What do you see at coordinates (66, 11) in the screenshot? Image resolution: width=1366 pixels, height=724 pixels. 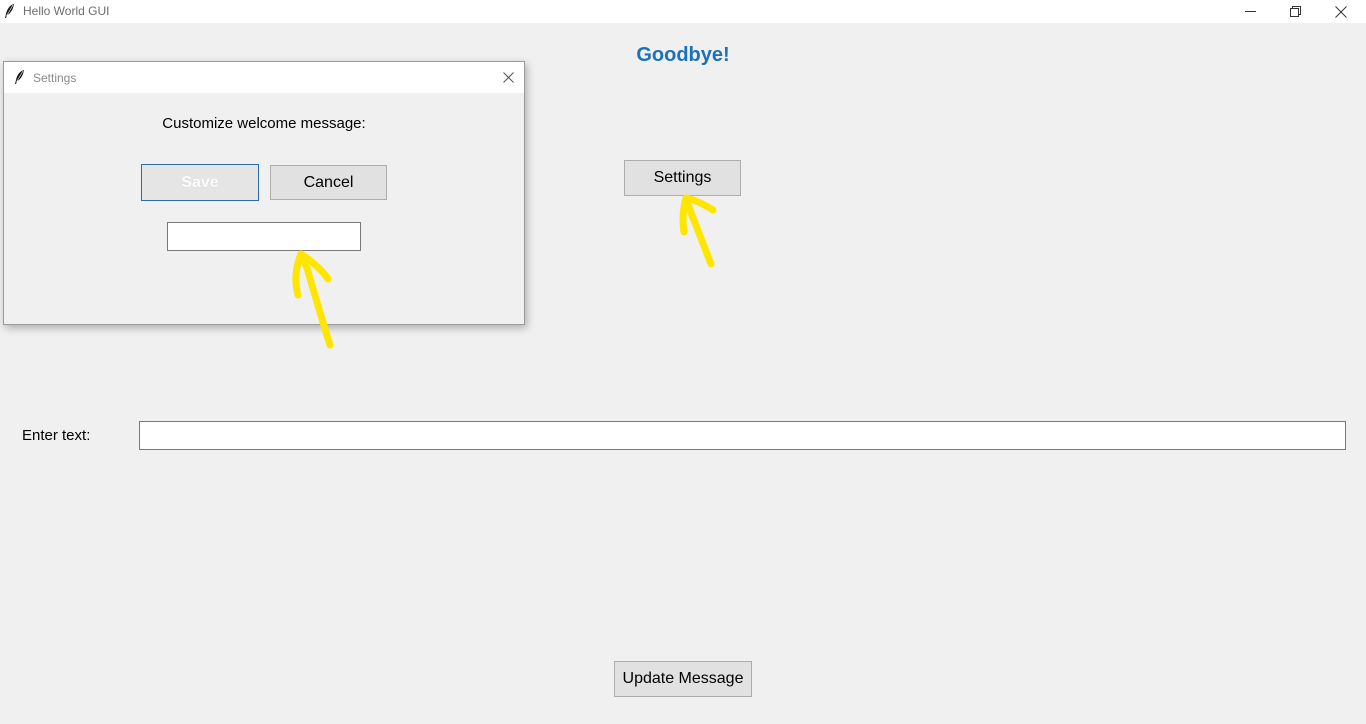 I see `window-title: Hello World GUI` at bounding box center [66, 11].